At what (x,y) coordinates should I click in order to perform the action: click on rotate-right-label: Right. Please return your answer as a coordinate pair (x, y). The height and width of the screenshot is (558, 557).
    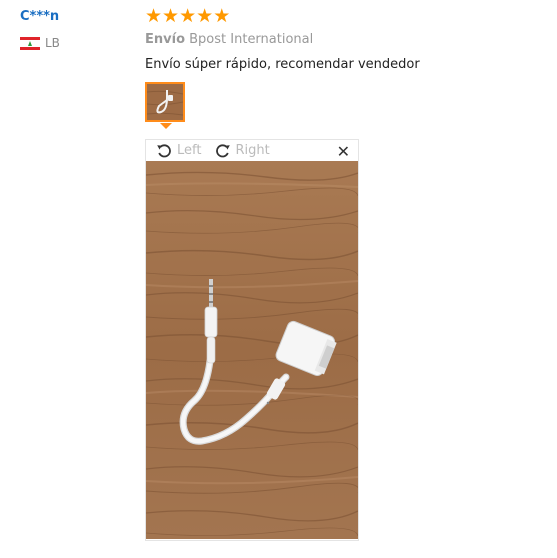
    Looking at the image, I should click on (252, 150).